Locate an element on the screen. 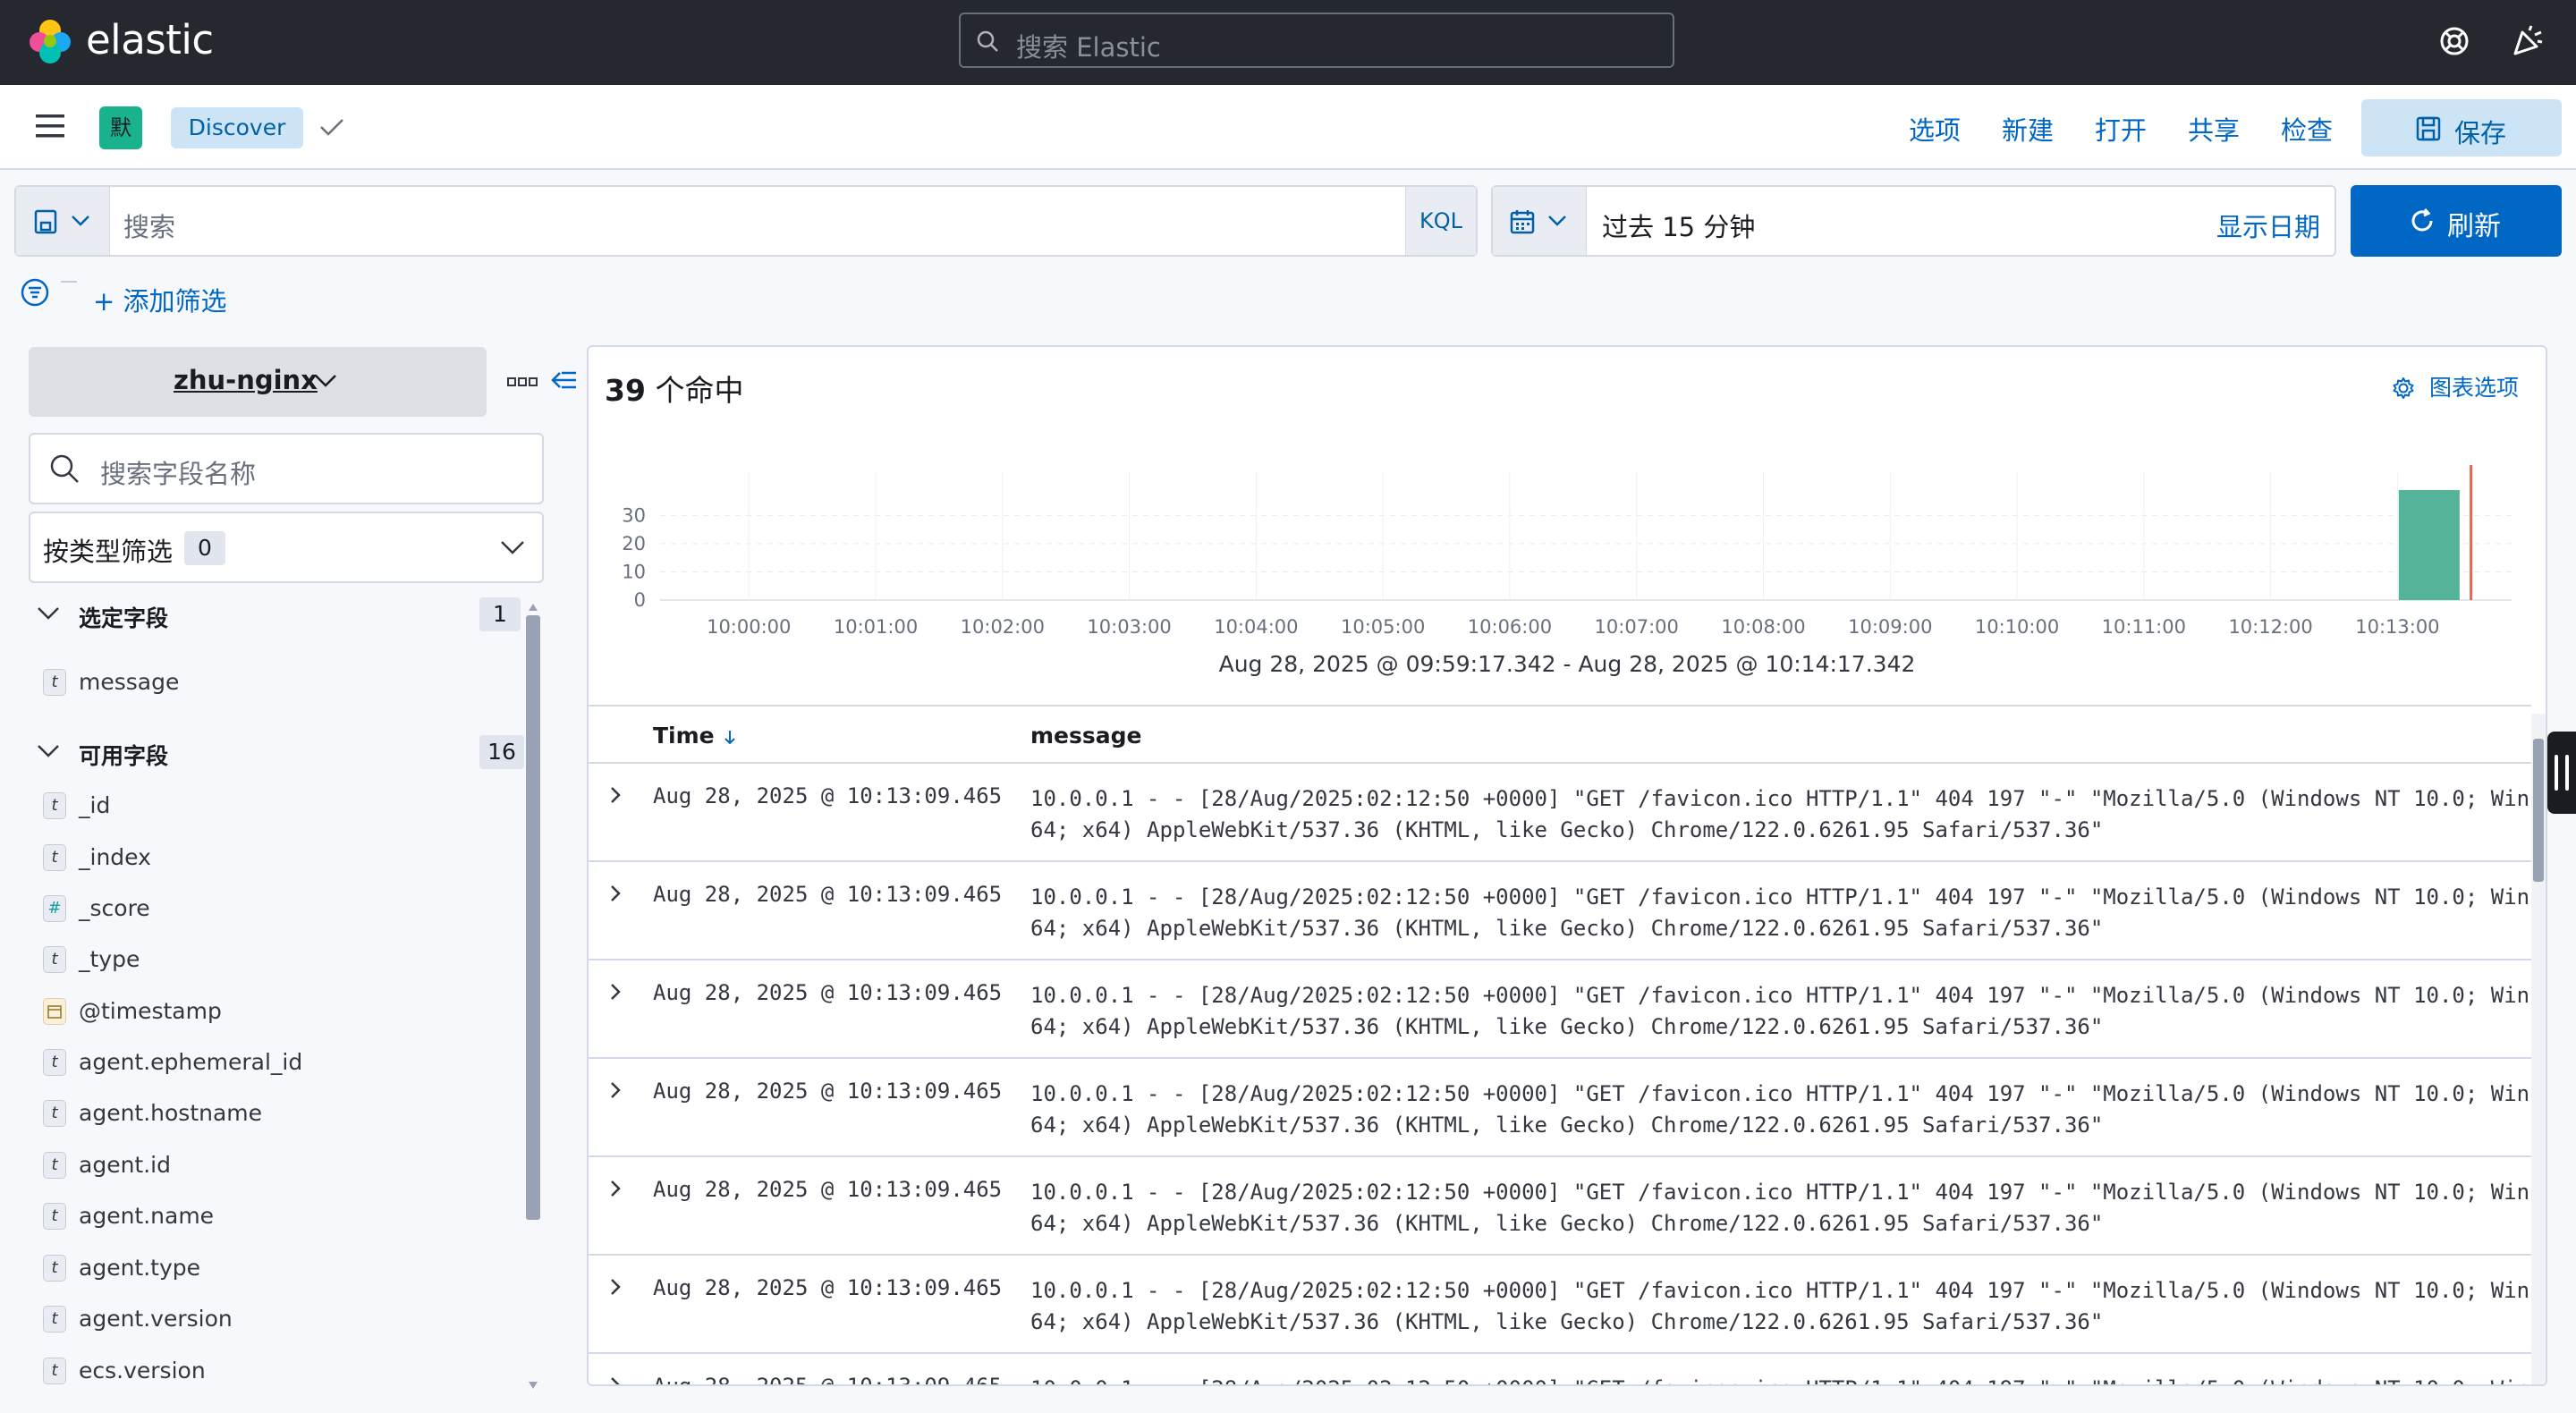 This screenshot has height=1413, width=2576. y-tick-label: 20 is located at coordinates (634, 543).